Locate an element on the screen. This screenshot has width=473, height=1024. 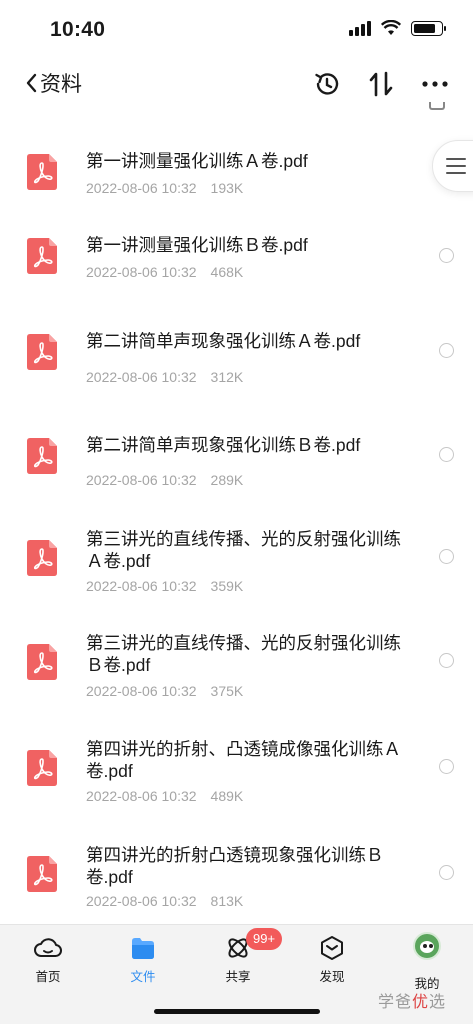
file-meta: 2022-08-06 10:32 468K is located at coordinates (164, 272).